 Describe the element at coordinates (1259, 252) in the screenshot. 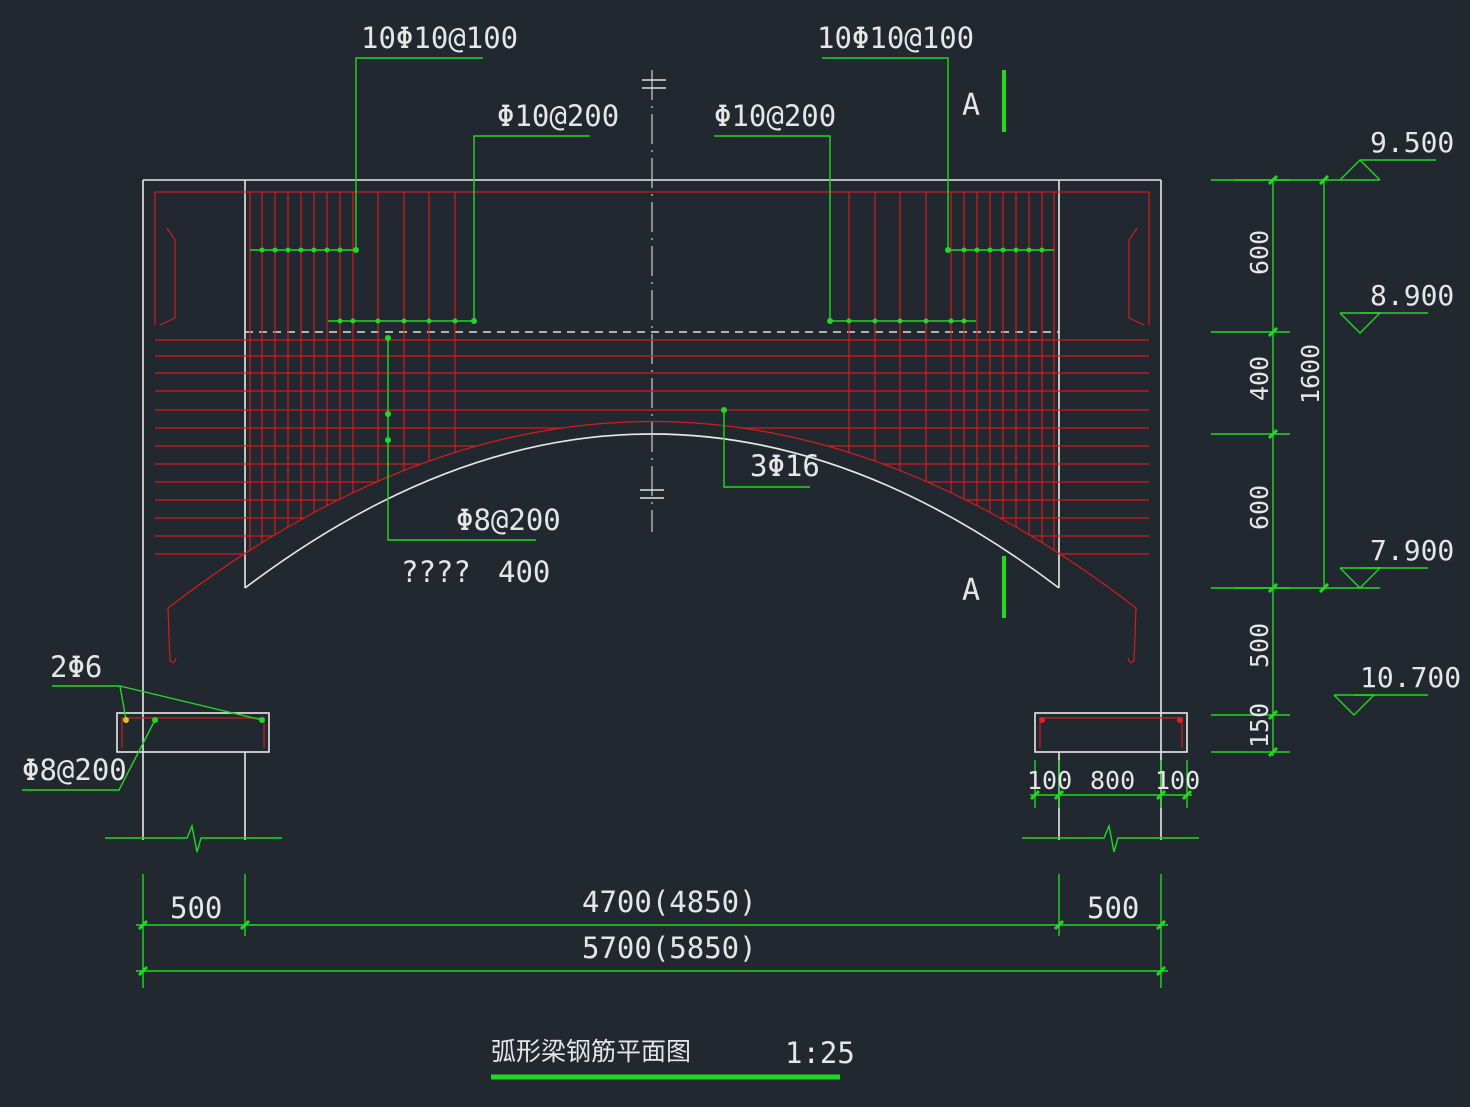

I see `vdim-1: 600` at that location.